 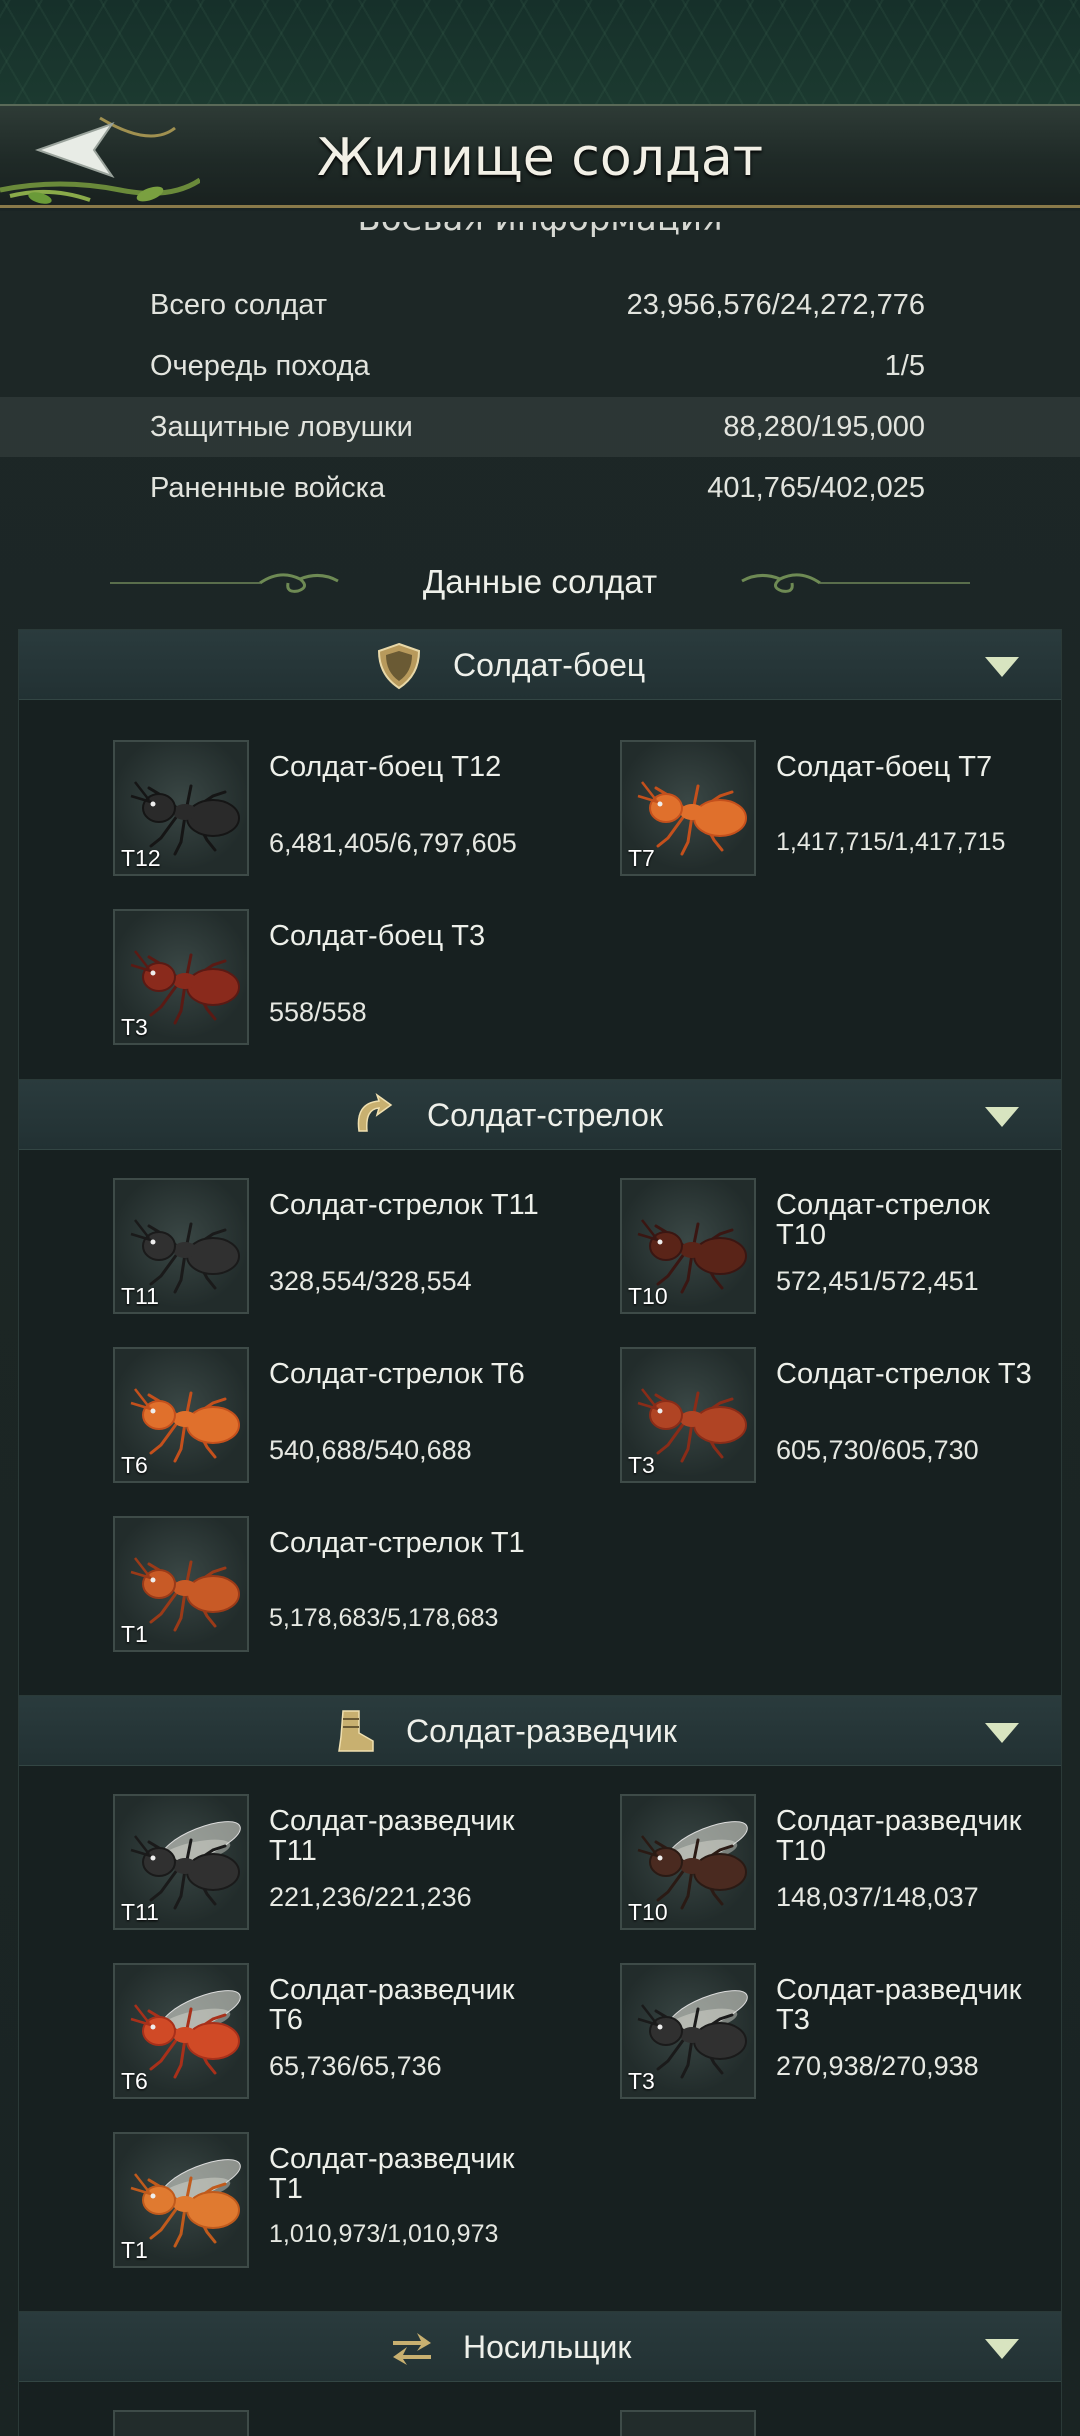 I want to click on unit-card: T6 Солдат-стрелок T6 540,688/540,688, so click(x=272, y=1417).